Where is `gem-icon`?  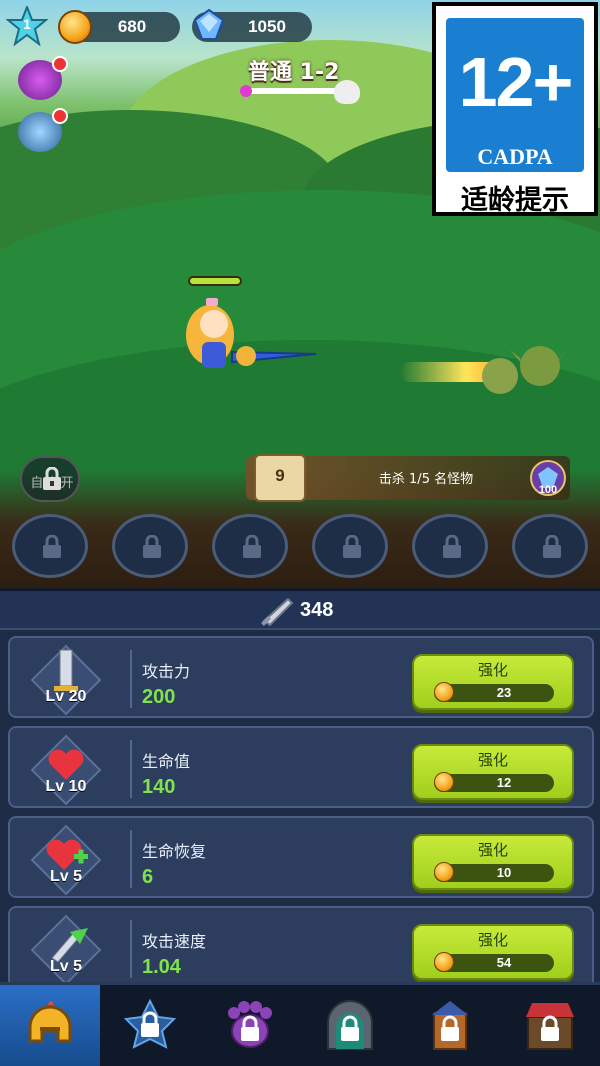
gem-icon is located at coordinates (209, 24).